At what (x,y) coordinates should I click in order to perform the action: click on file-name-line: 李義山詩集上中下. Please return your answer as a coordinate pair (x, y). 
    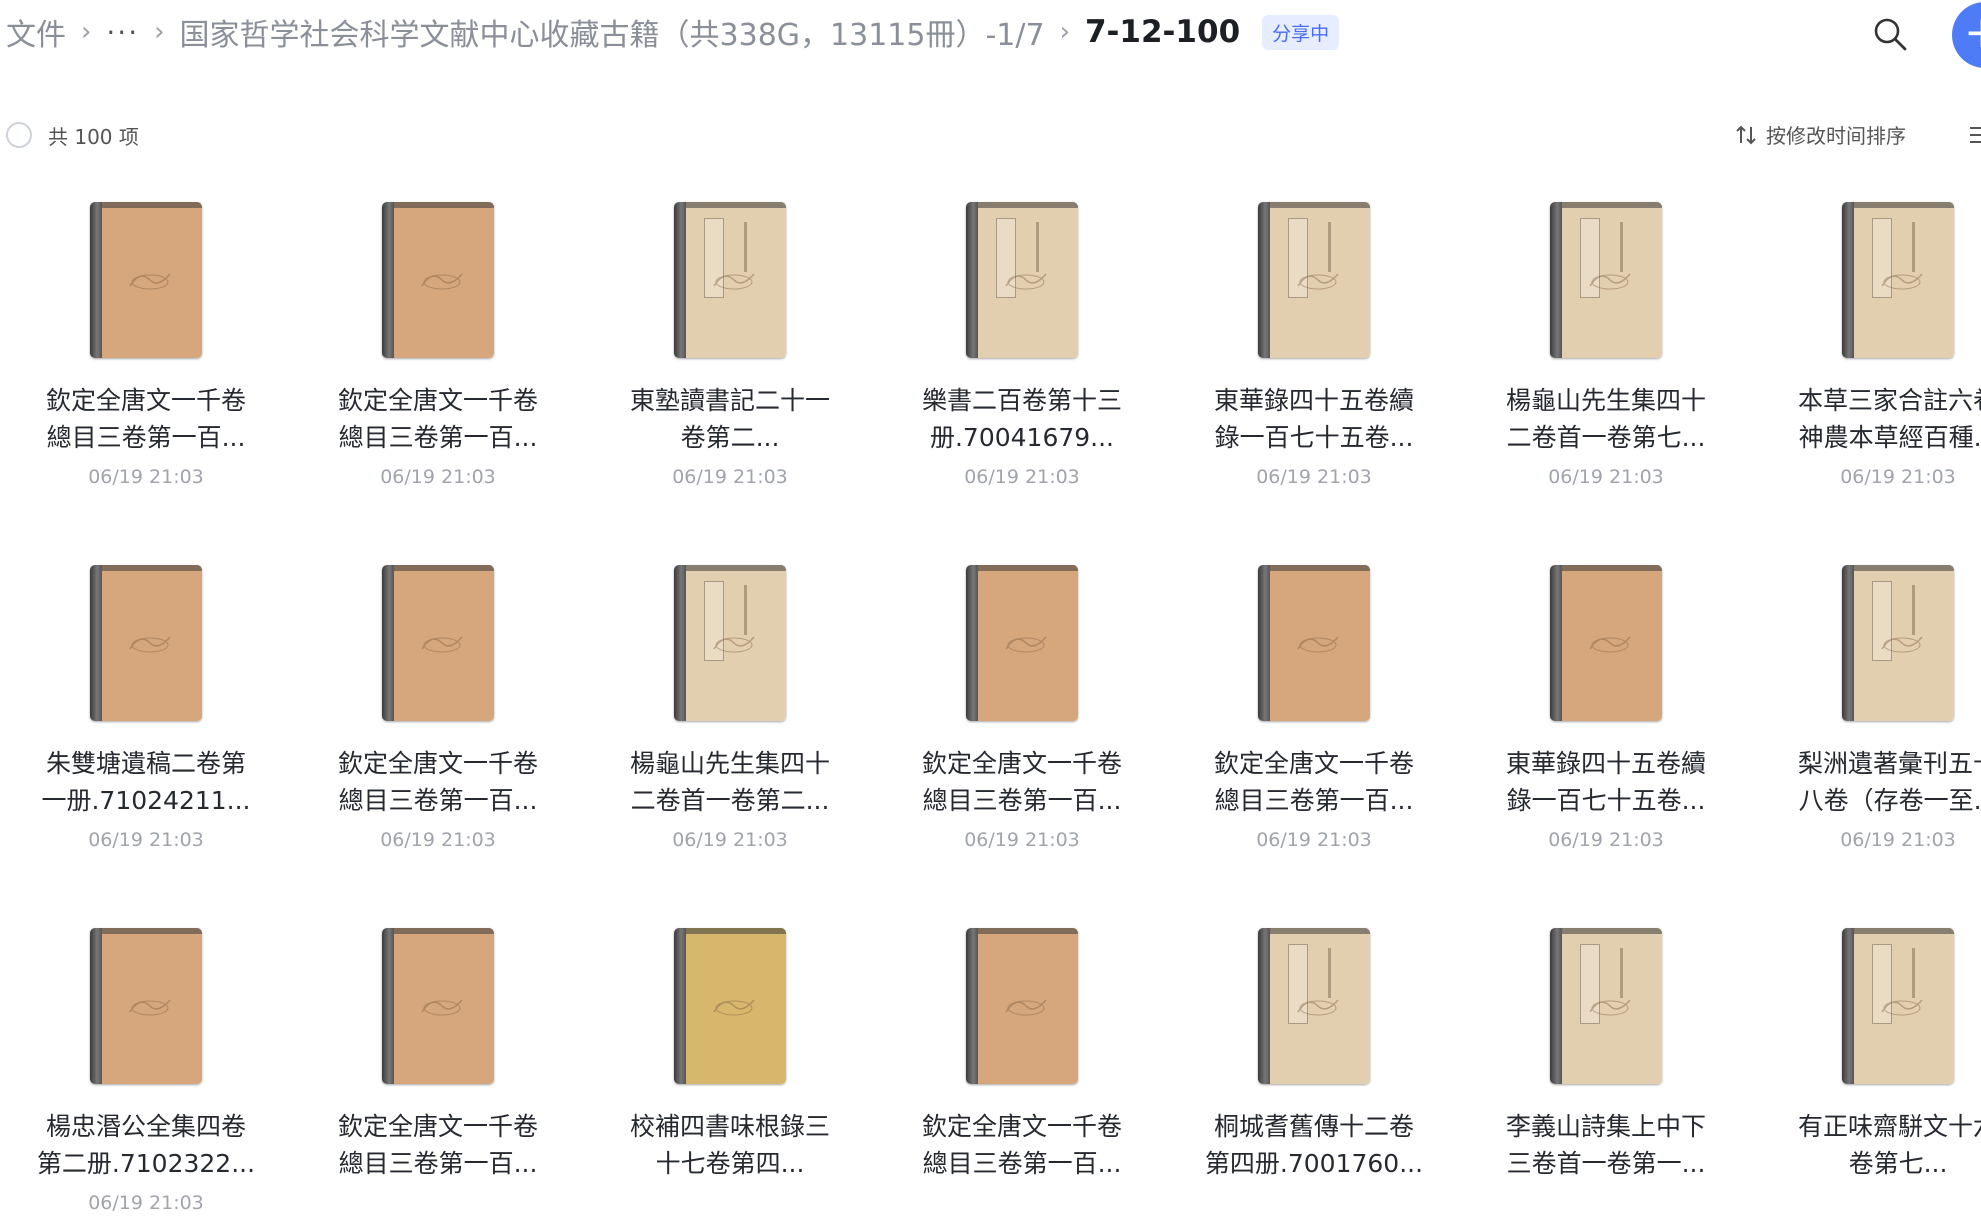
    Looking at the image, I should click on (1605, 1126).